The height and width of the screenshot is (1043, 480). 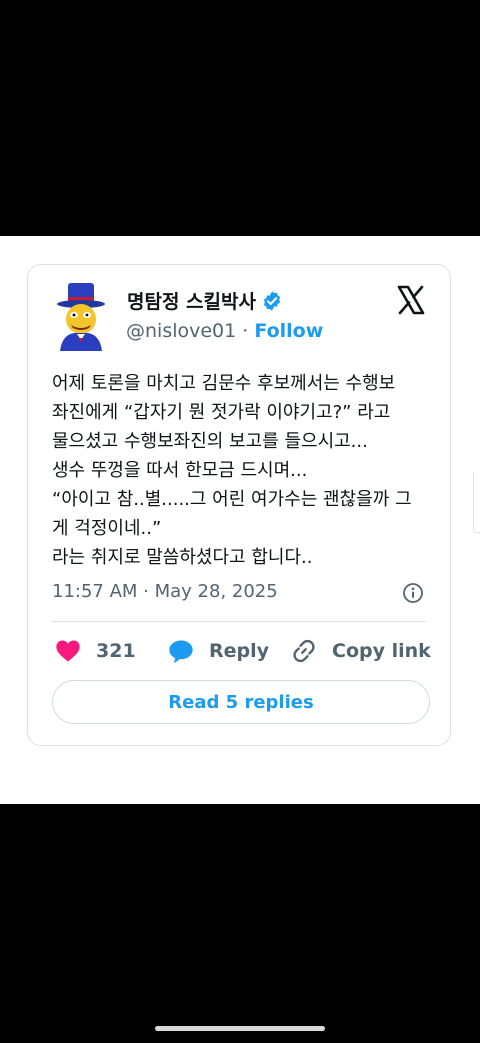 What do you see at coordinates (304, 651) in the screenshot?
I see `link-icon` at bounding box center [304, 651].